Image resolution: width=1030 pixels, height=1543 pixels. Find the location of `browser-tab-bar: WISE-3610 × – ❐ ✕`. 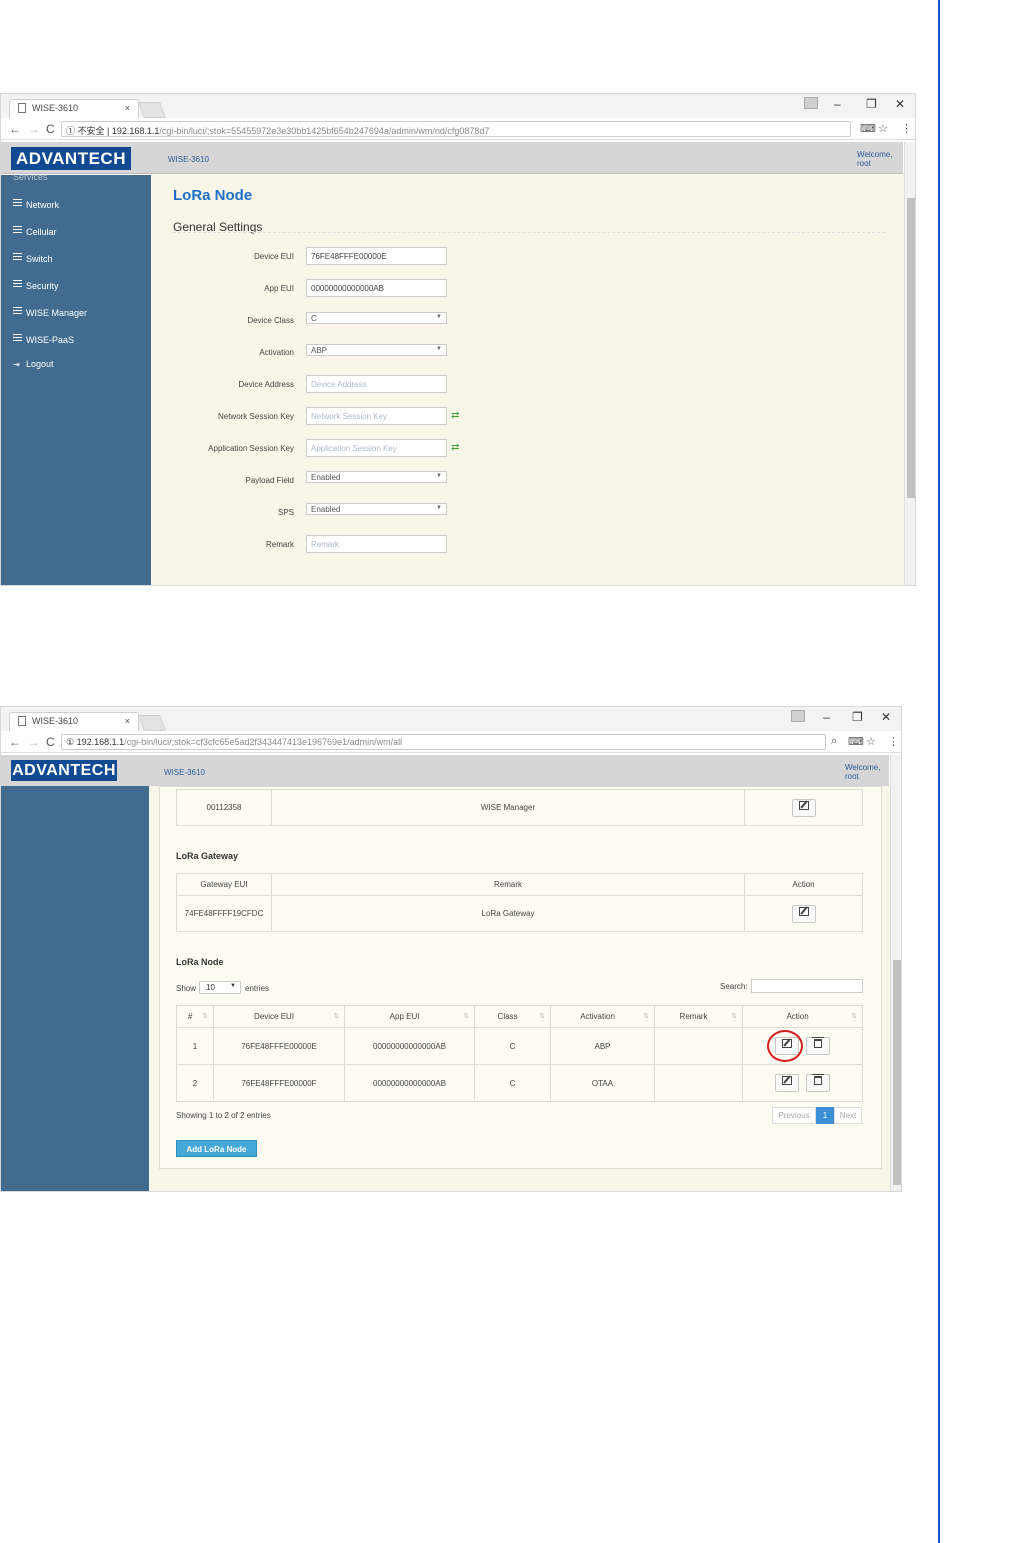

browser-tab-bar: WISE-3610 × – ❐ ✕ is located at coordinates (458, 106).